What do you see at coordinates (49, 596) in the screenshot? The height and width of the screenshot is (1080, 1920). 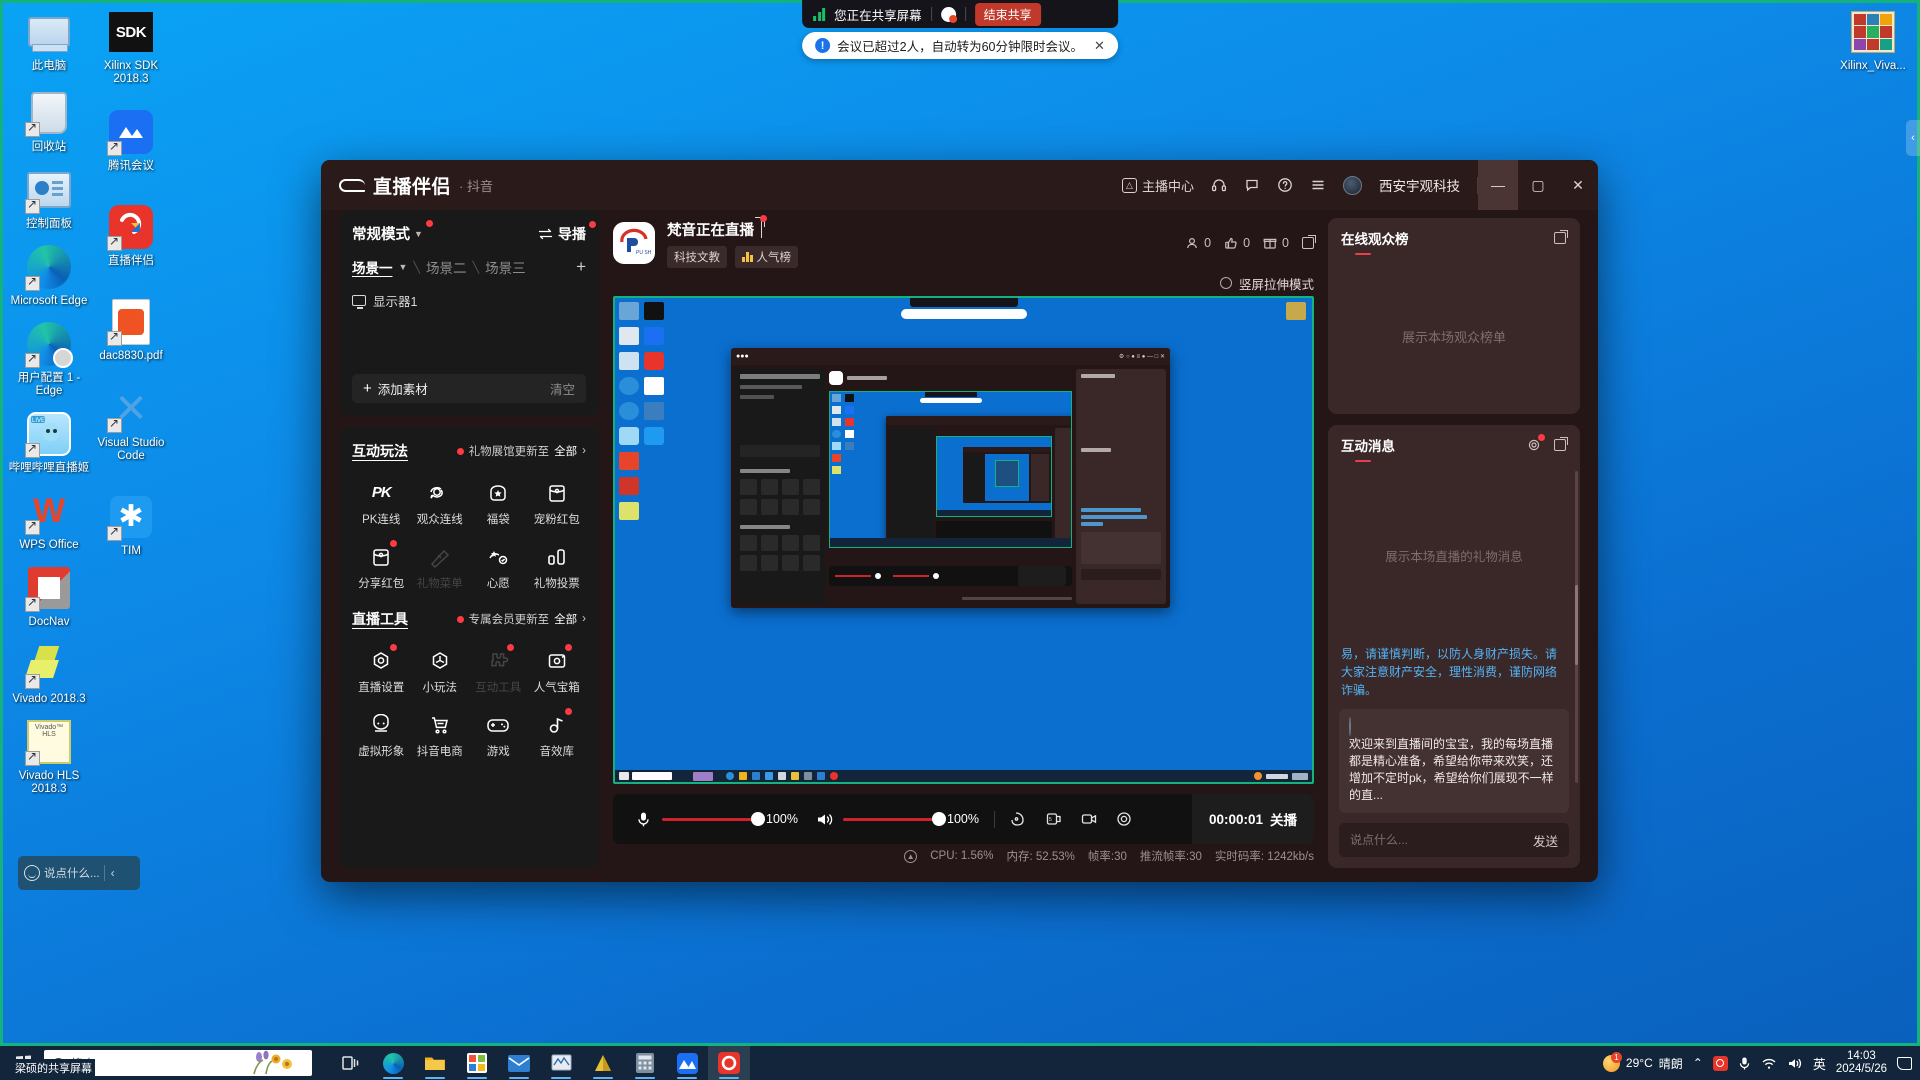 I see `desktop-icon-docnav: DocNav` at bounding box center [49, 596].